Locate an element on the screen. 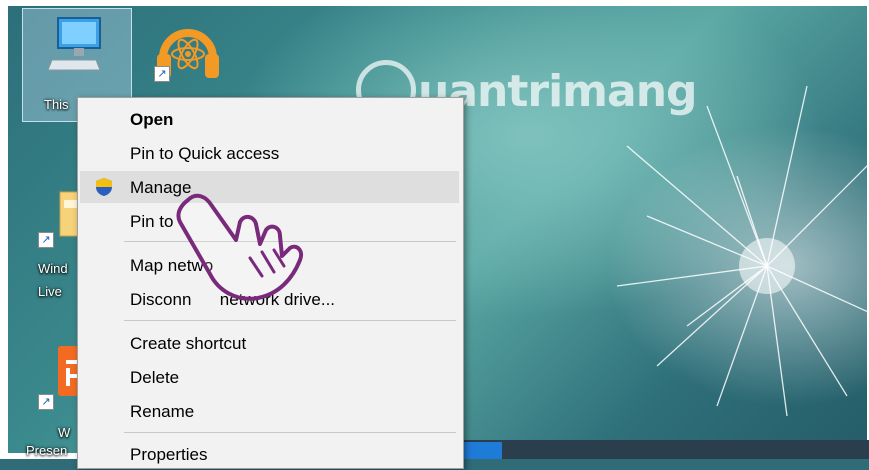  desktop-icon-this-pc is located at coordinates (76, 48).